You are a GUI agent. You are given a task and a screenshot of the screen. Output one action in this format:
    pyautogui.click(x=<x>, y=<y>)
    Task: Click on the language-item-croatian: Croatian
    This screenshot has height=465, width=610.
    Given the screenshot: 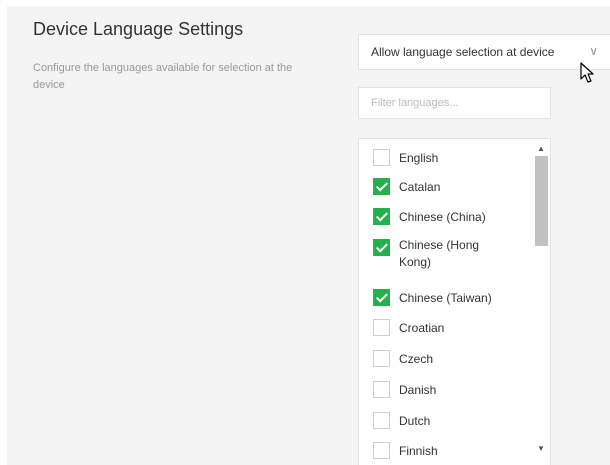 What is the action you would take?
    pyautogui.click(x=452, y=328)
    